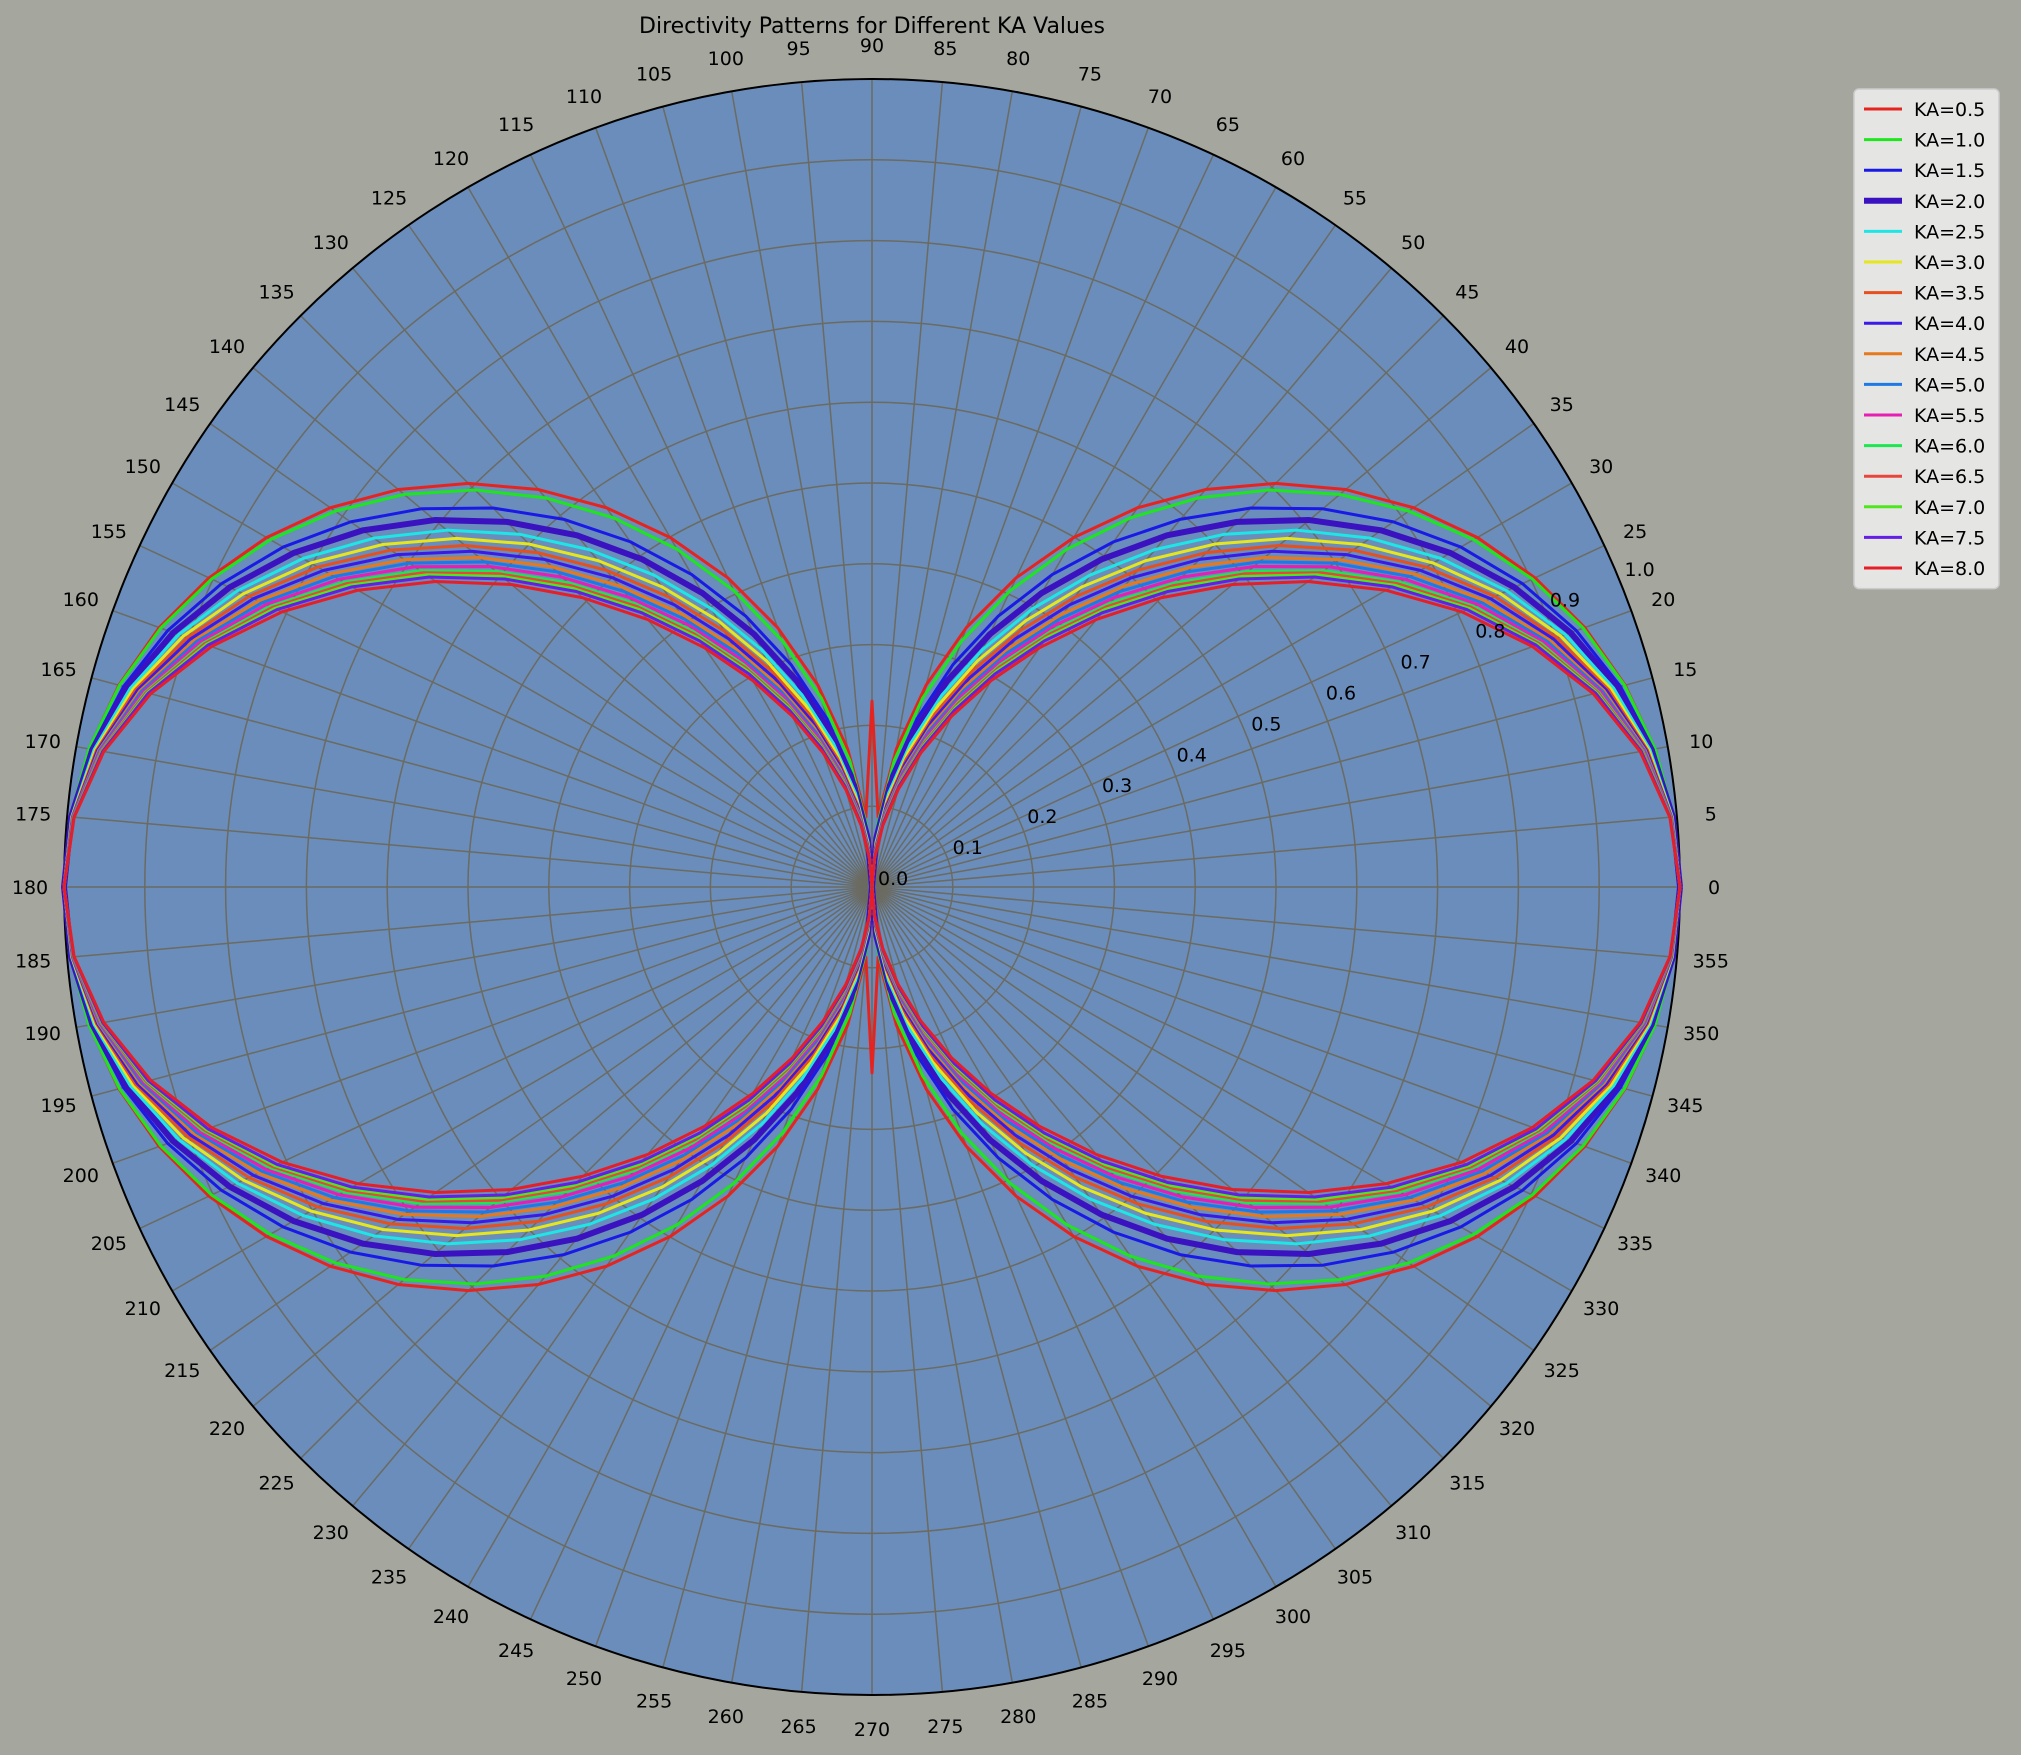 The width and height of the screenshot is (2021, 1755). What do you see at coordinates (654, 1701) in the screenshot?
I see `angle-tick-label: 255` at bounding box center [654, 1701].